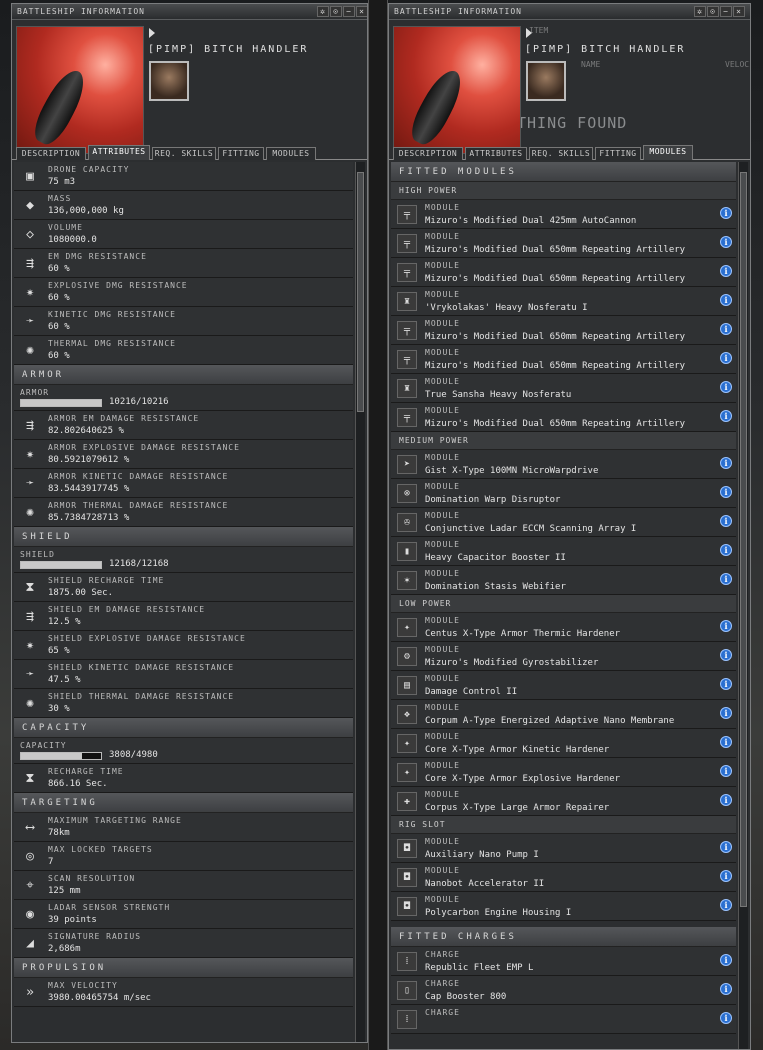 The image size is (763, 1050). I want to click on module-row: ⁞ CHARGE Republic Fleet EMP L i, so click(563, 961).